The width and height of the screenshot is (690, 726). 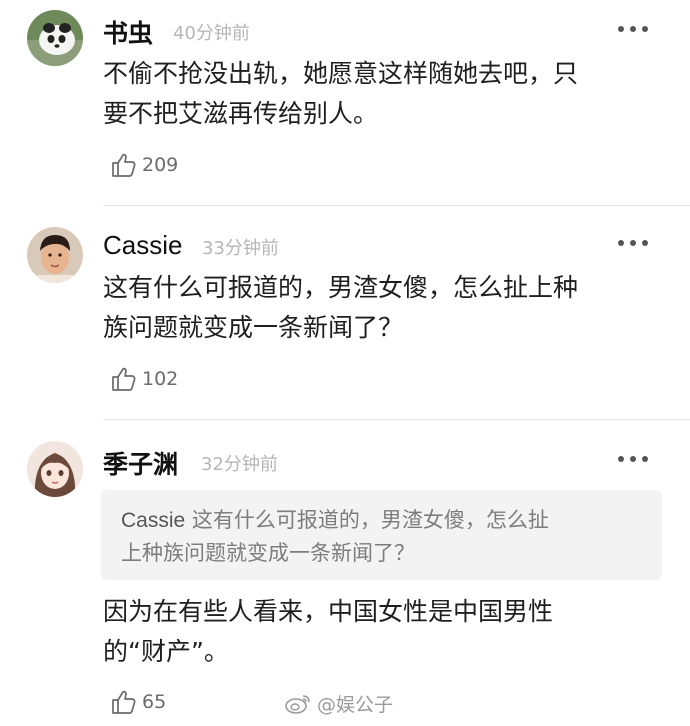 I want to click on quote-text: 这有什么可报道的，男渣女傻，怎么扯, so click(x=370, y=520).